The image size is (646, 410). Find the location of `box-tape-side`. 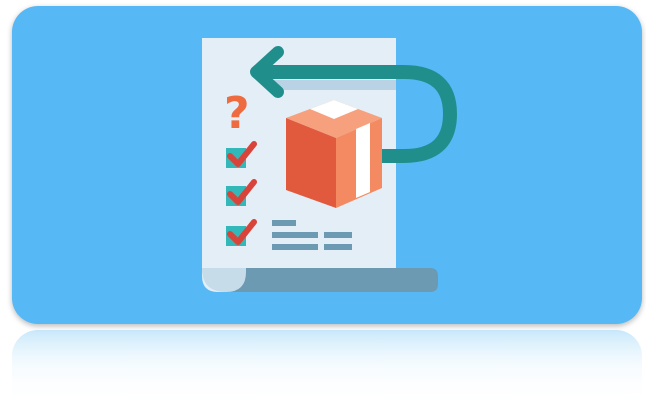

box-tape-side is located at coordinates (363, 160).